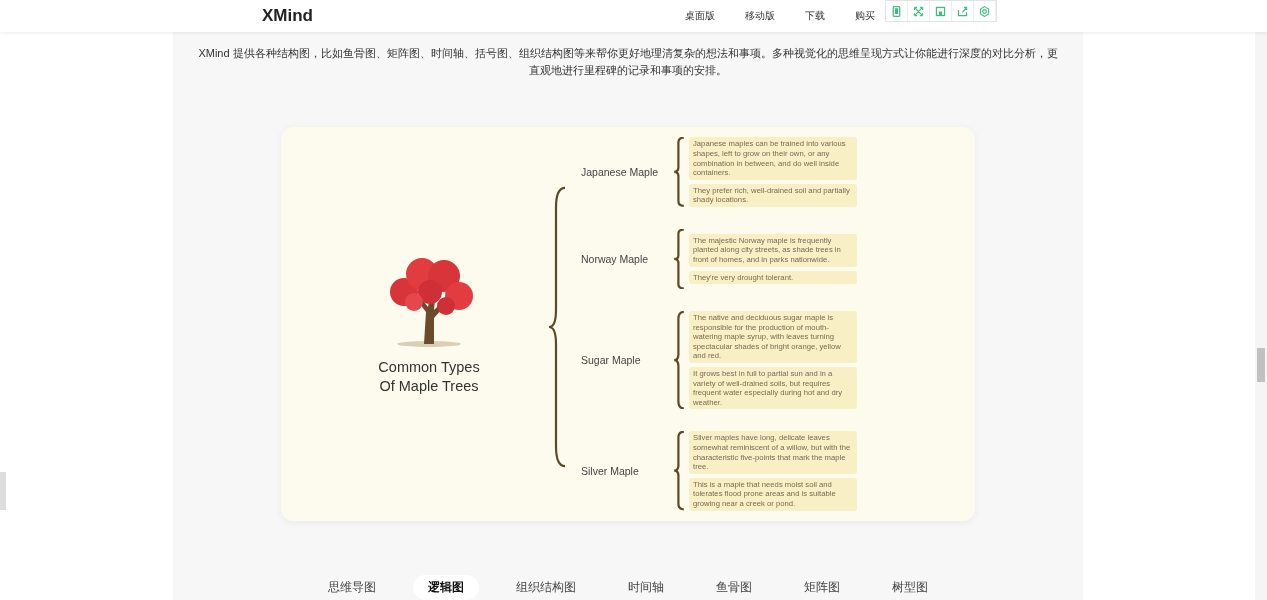 The image size is (1267, 600). I want to click on nav-link: 下载, so click(815, 16).